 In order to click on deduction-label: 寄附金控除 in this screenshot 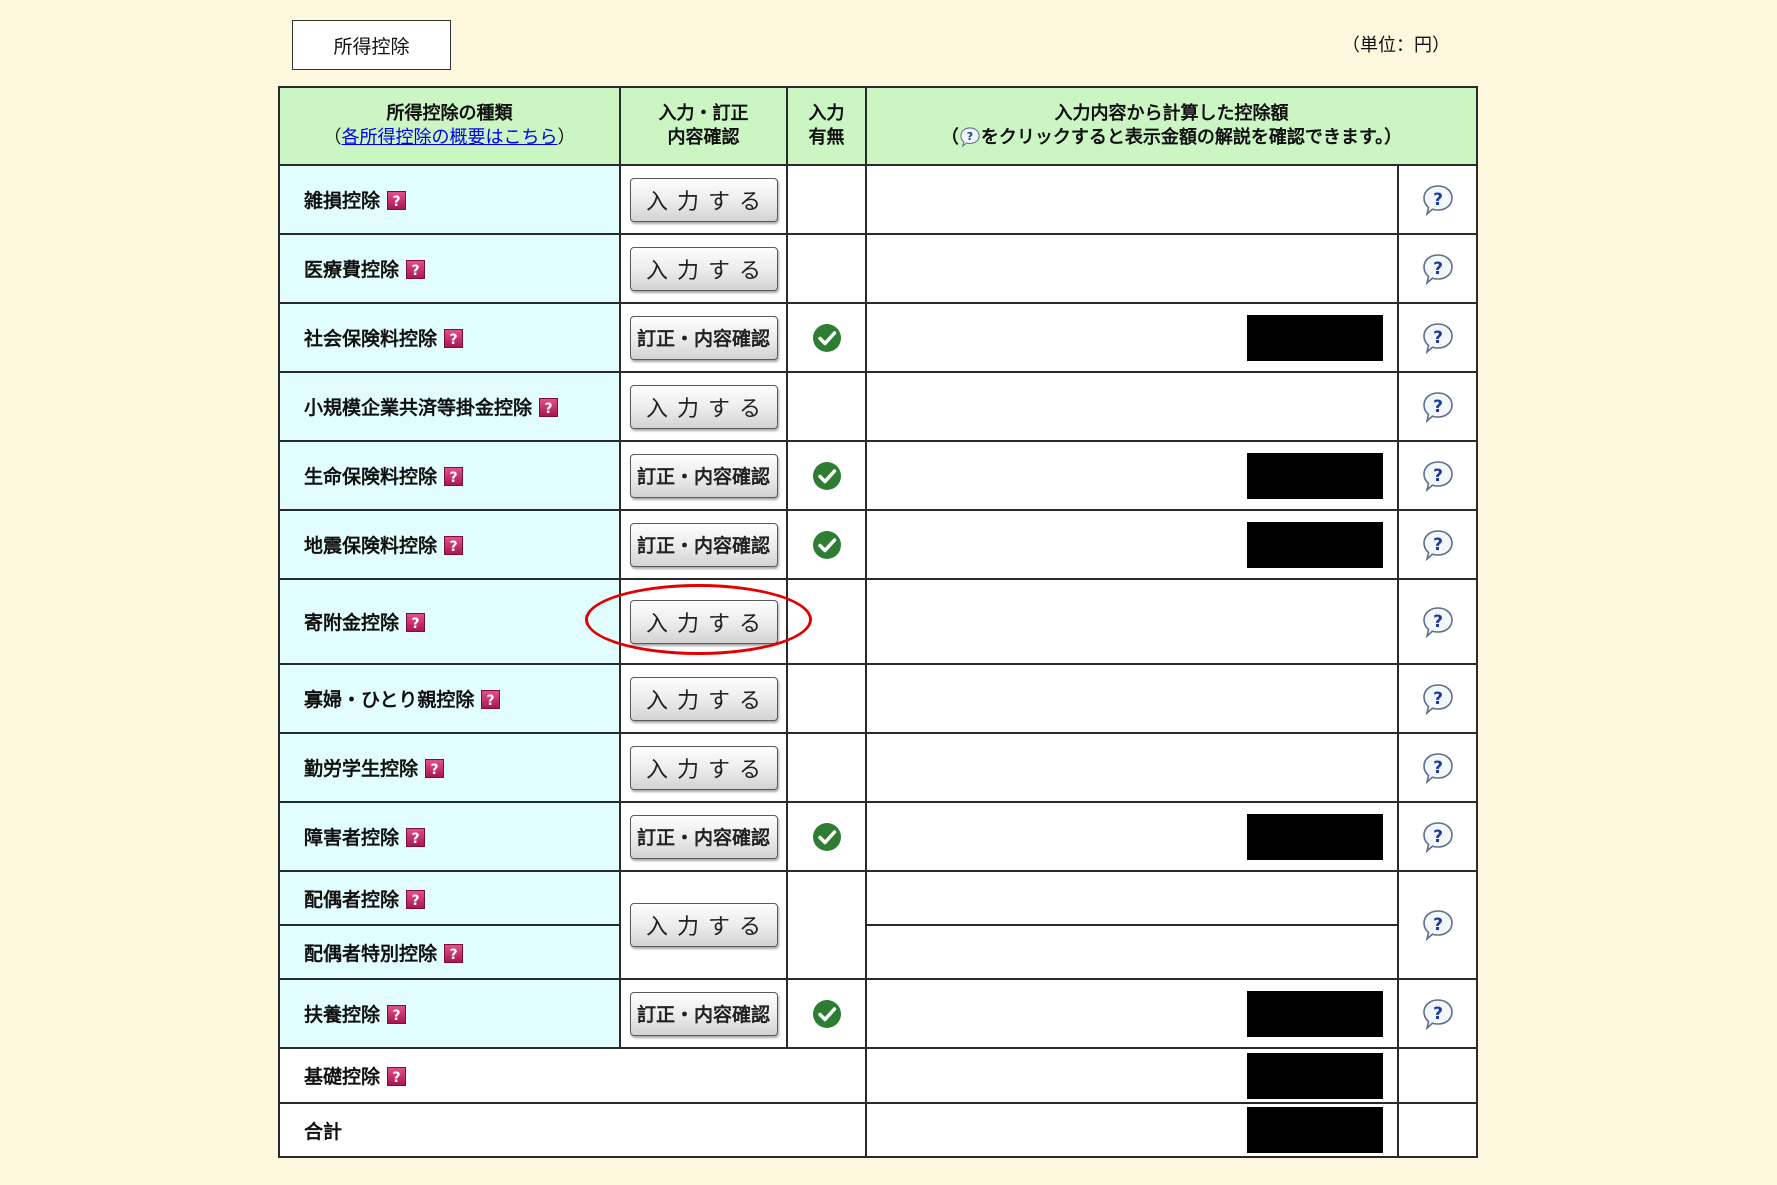, I will do `click(352, 623)`.